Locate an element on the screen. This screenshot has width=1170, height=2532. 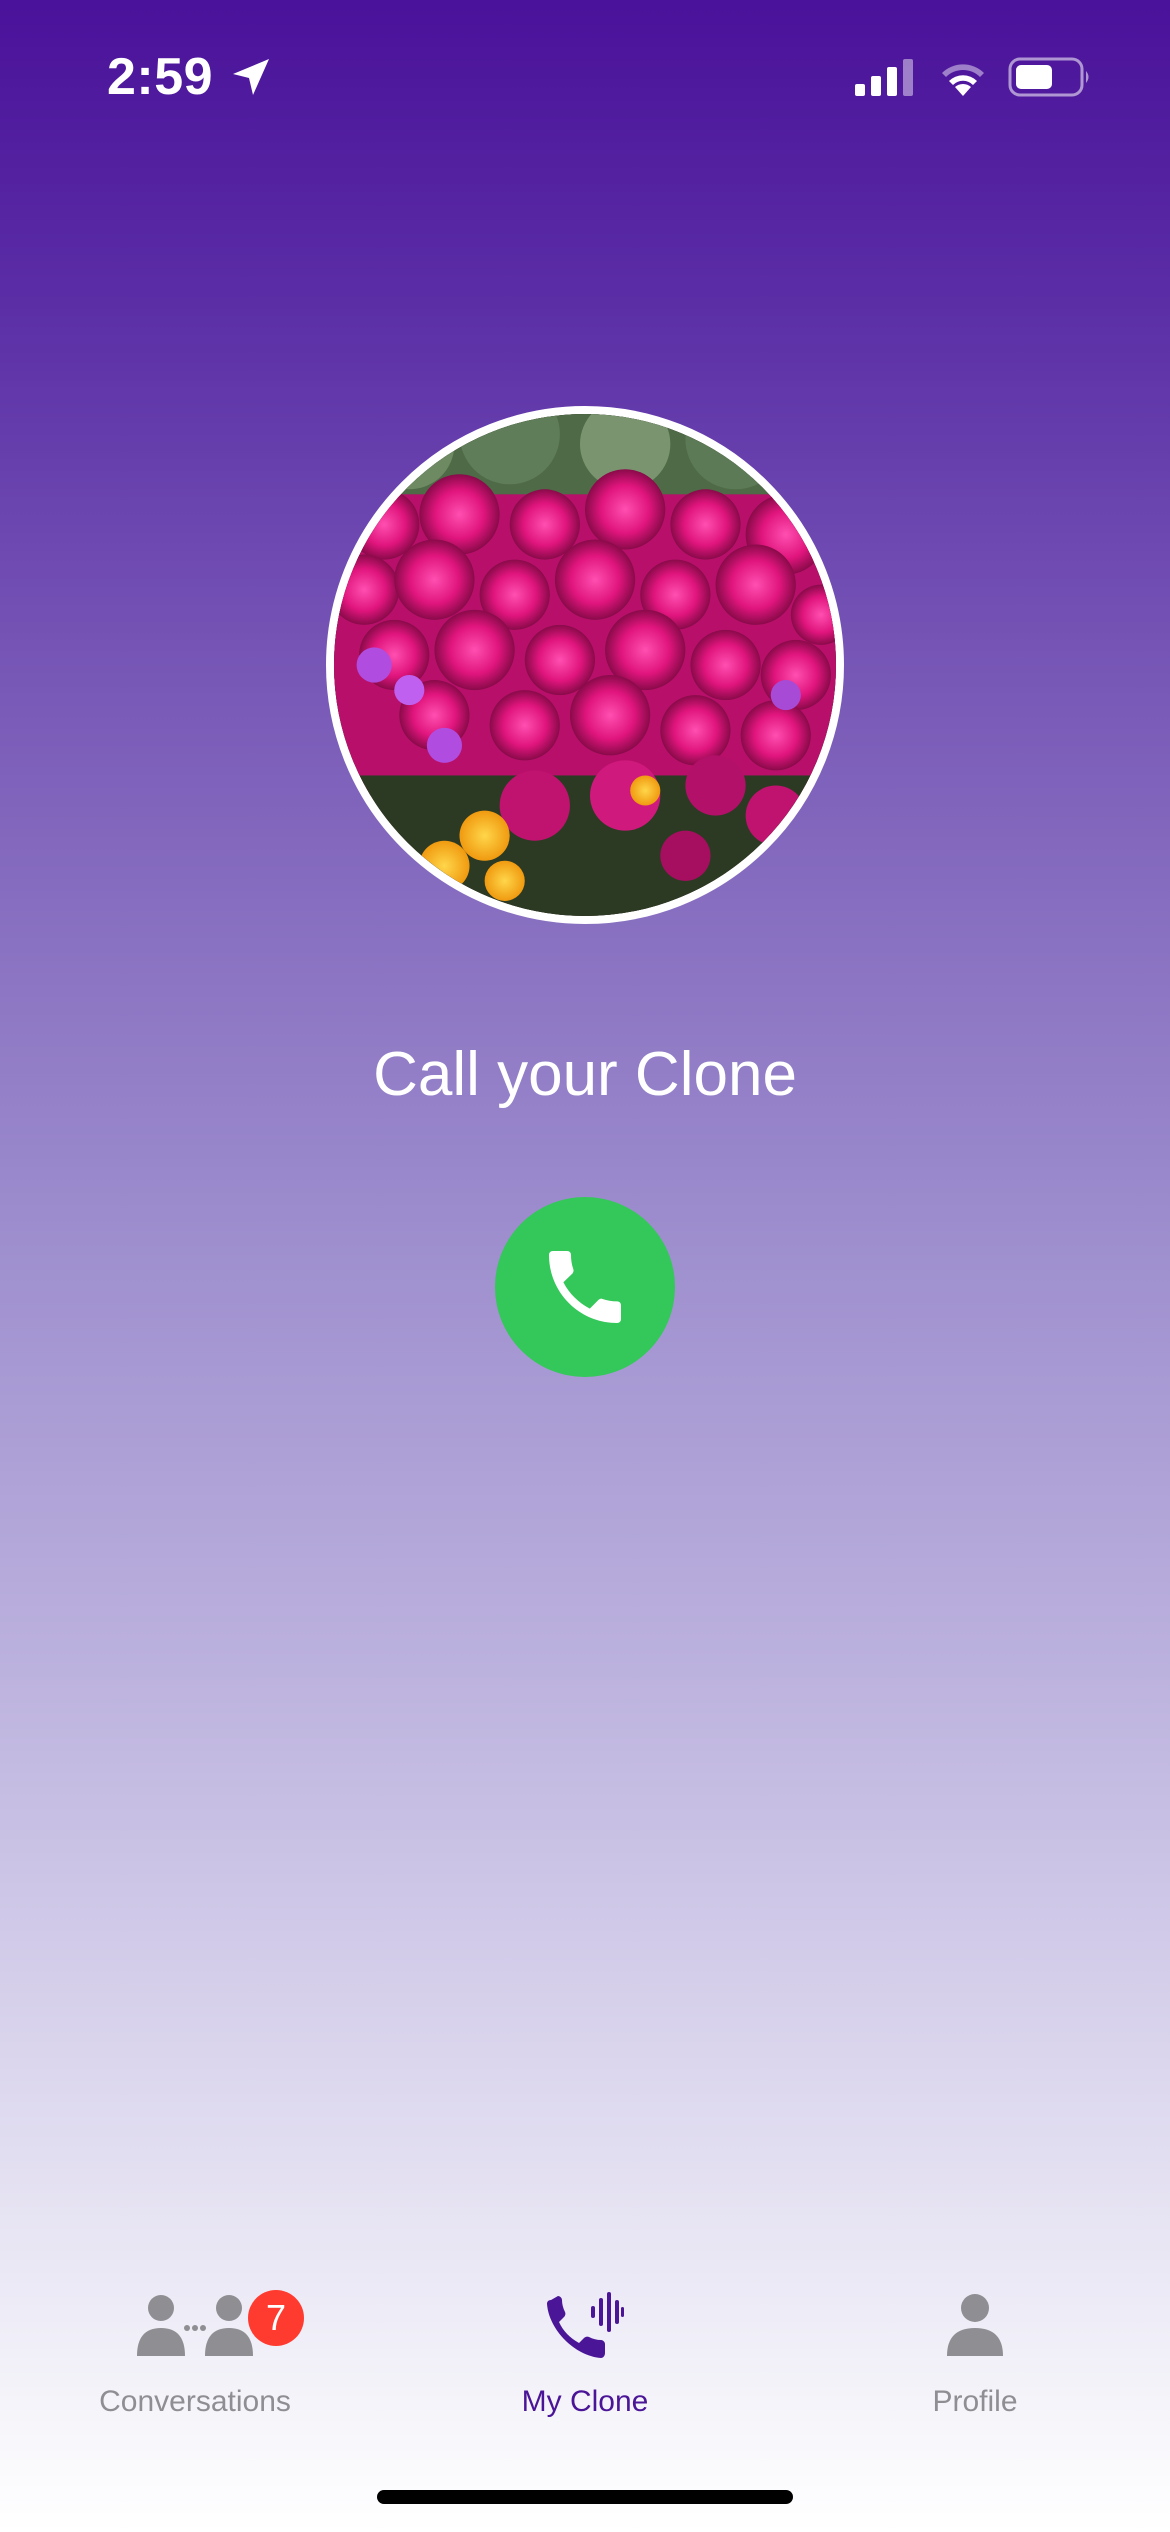
phone-waveform-icon is located at coordinates (585, 2325).